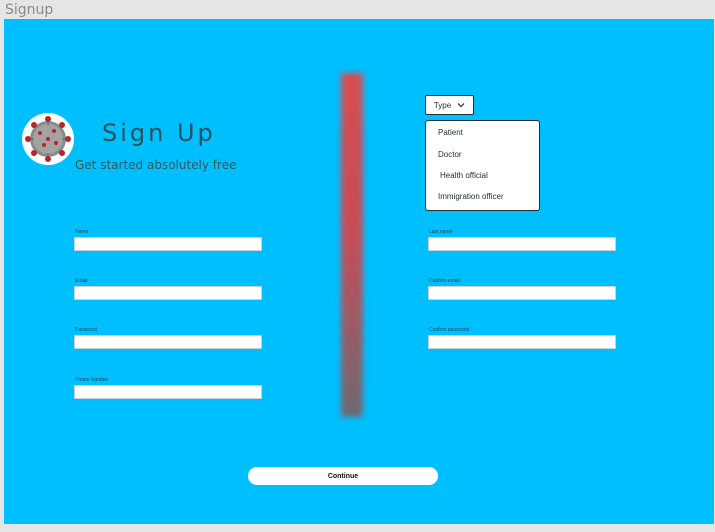 This screenshot has width=715, height=532. I want to click on page-subtitle: Get started absolutely free, so click(156, 165).